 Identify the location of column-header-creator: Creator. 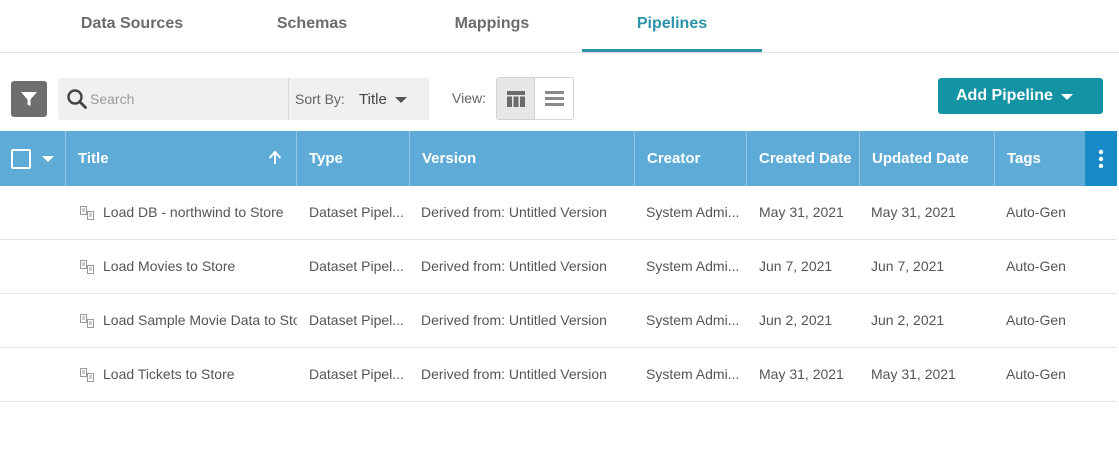
(691, 158).